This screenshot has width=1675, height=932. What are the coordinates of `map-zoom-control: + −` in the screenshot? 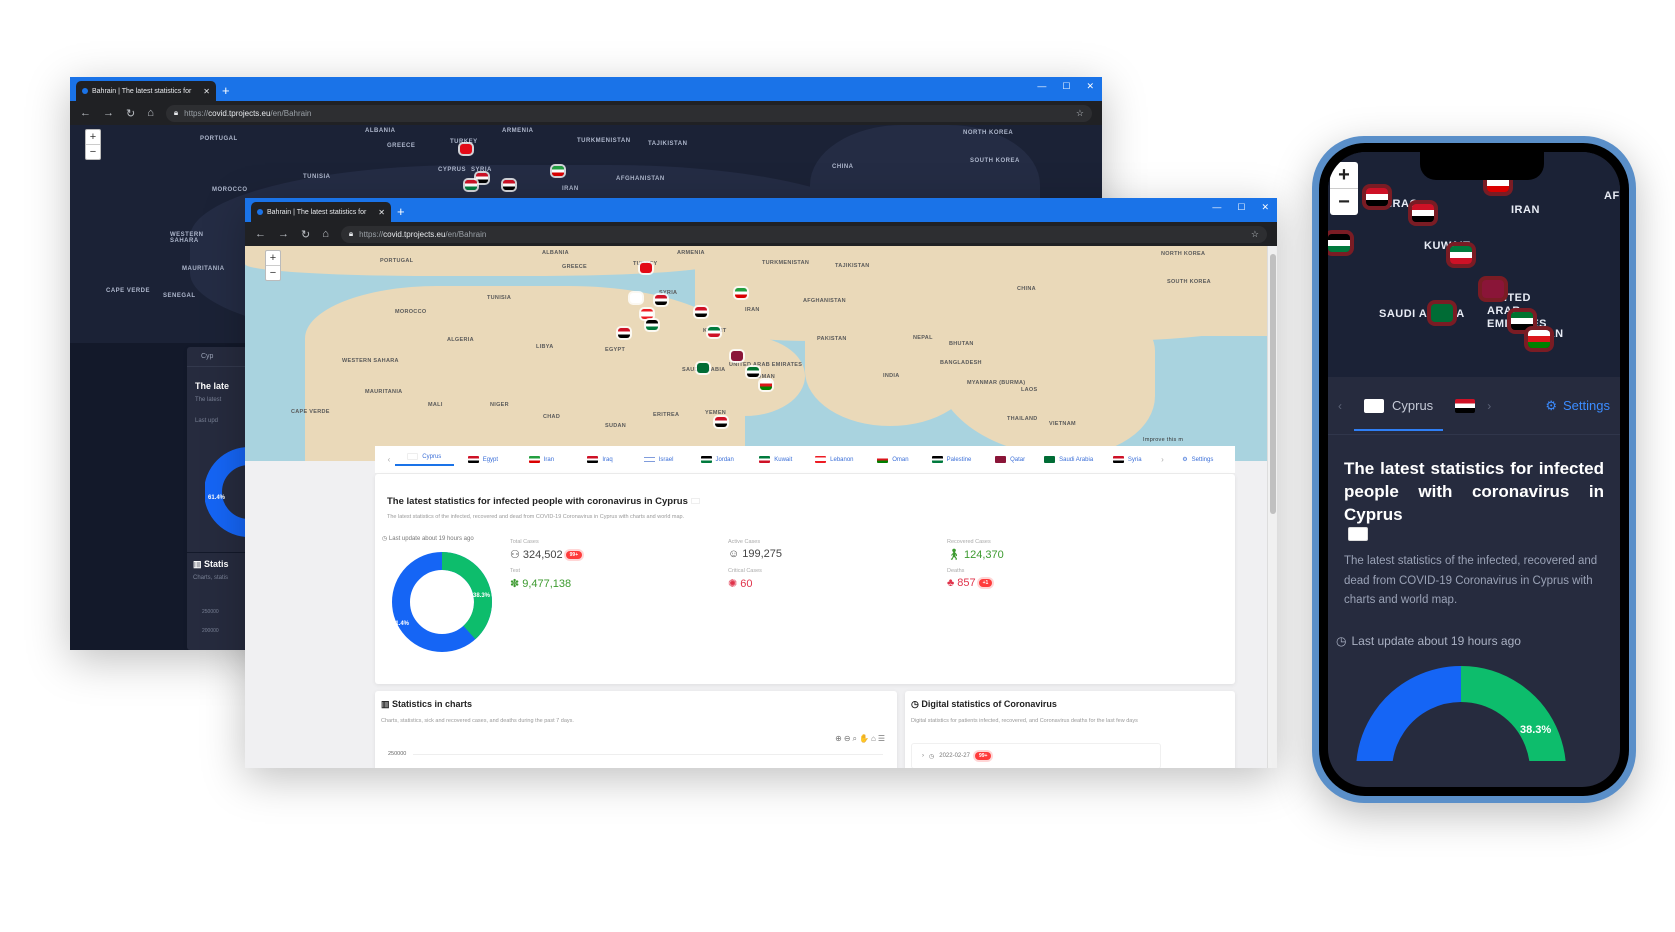 It's located at (273, 265).